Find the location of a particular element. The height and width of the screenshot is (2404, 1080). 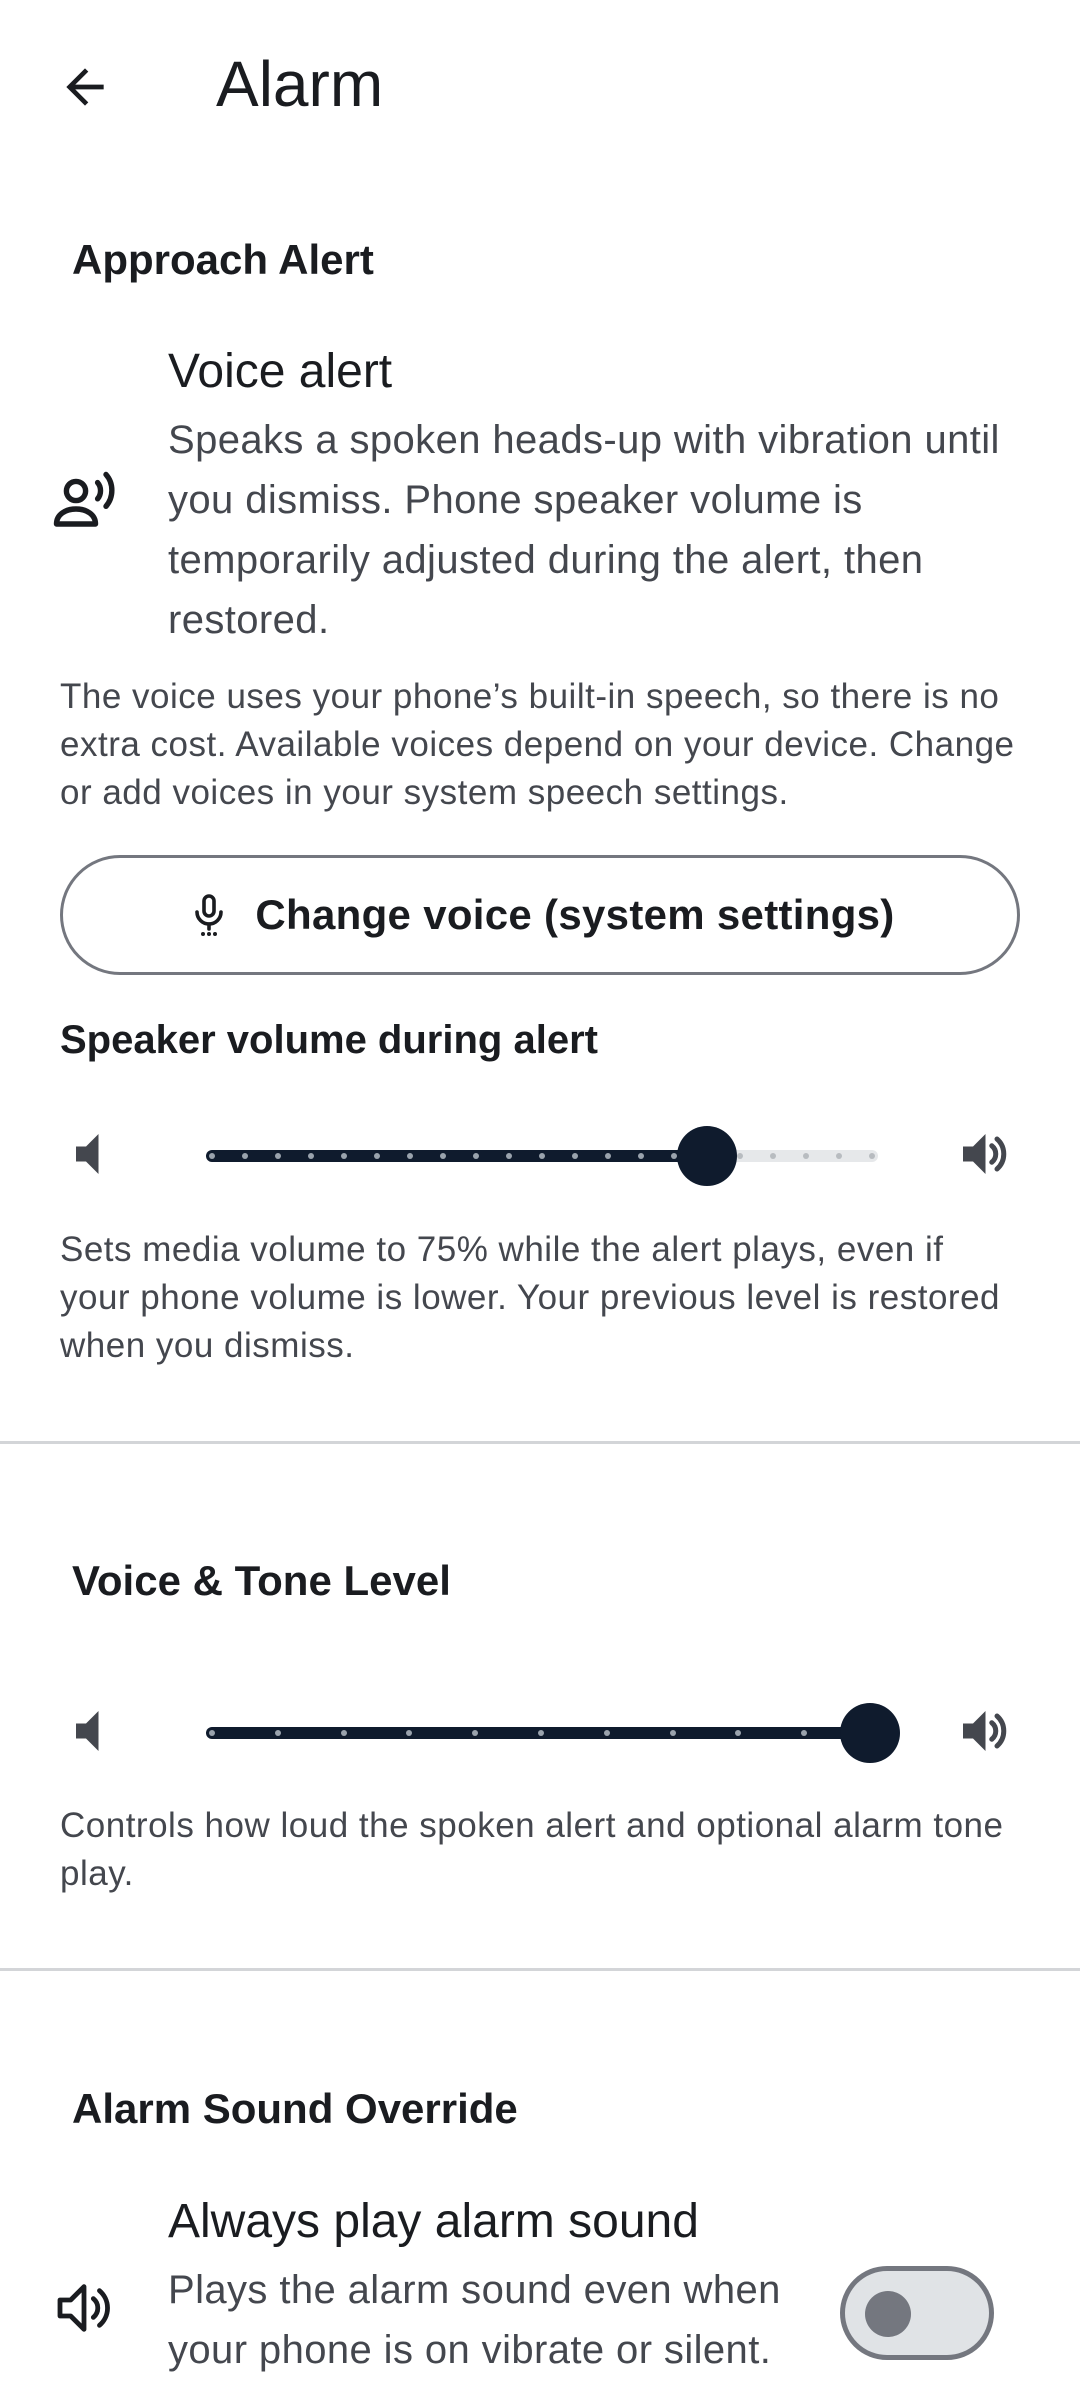

speaker-volume-label: Speaker volume during alert is located at coordinates (329, 1040).